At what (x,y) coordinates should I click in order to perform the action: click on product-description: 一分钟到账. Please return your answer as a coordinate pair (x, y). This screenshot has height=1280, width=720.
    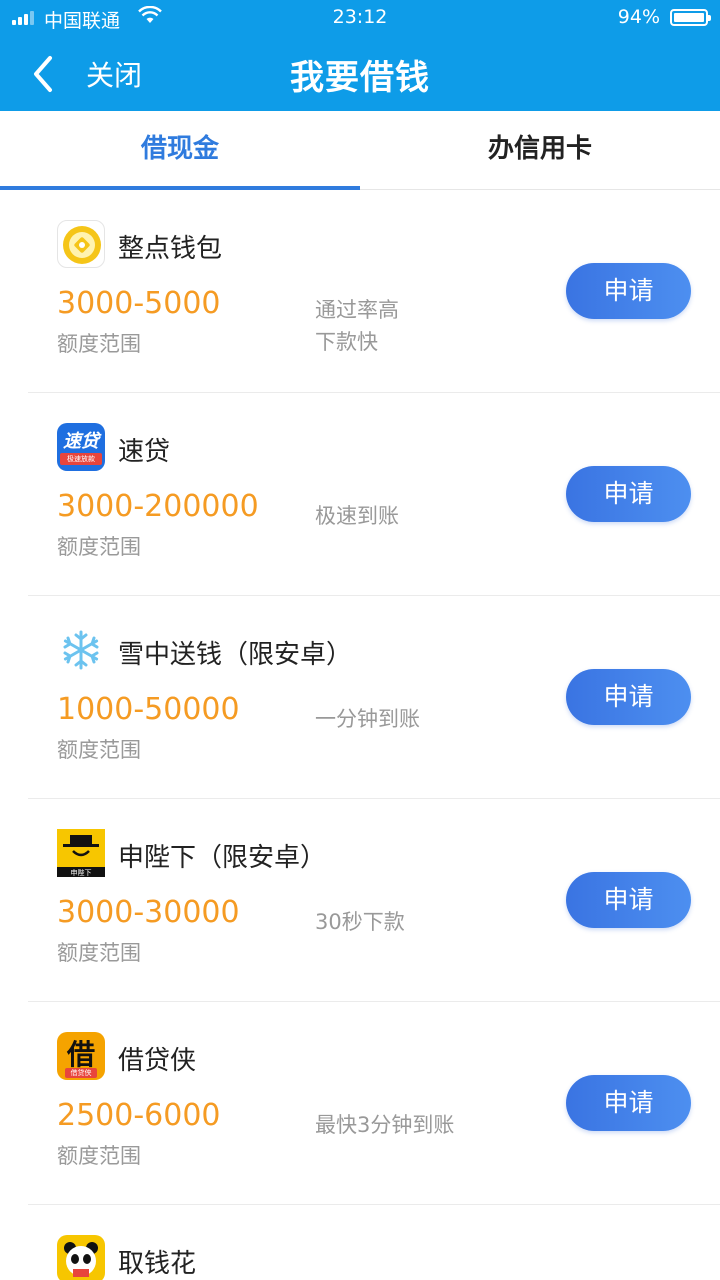
    Looking at the image, I should click on (367, 719).